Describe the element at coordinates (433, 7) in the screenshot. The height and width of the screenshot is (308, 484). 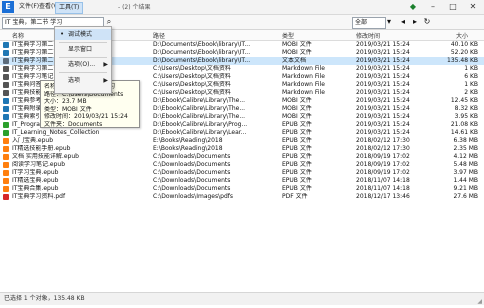
I see `minimize-button: –` at that location.